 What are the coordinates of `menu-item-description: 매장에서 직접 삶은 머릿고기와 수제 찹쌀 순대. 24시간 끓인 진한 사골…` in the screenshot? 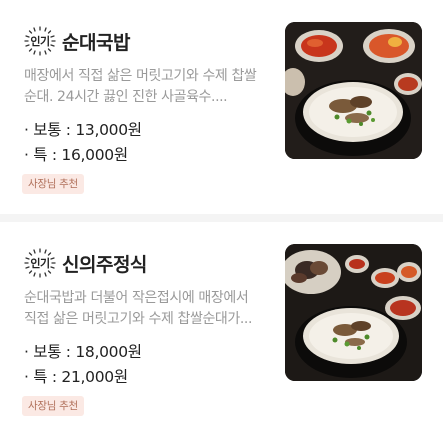 It's located at (140, 86).